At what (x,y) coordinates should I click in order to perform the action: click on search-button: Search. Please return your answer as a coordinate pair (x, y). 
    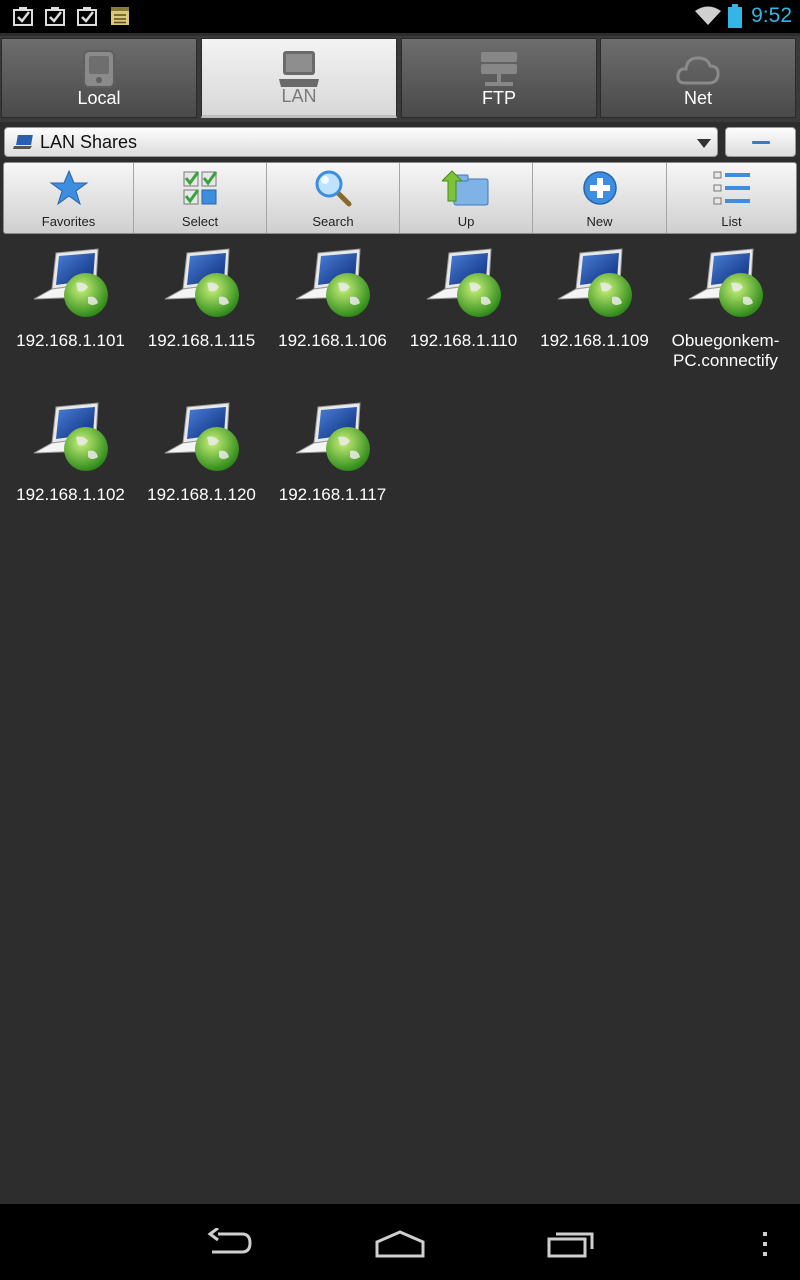
    Looking at the image, I should click on (333, 198).